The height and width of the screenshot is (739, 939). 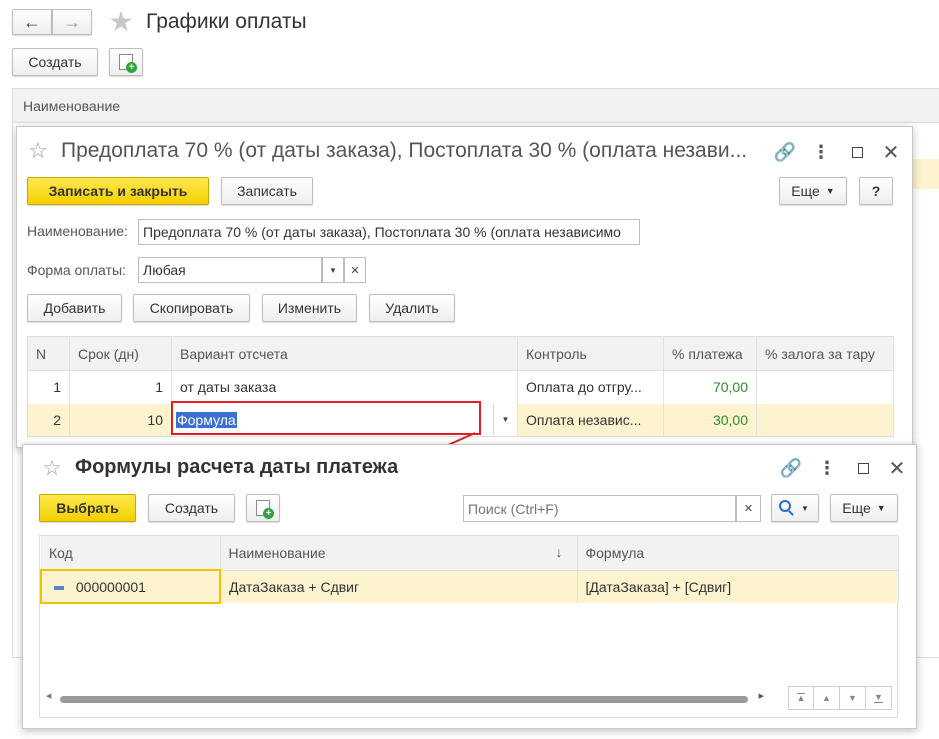 I want to click on star-icon: ★, so click(x=121, y=21).